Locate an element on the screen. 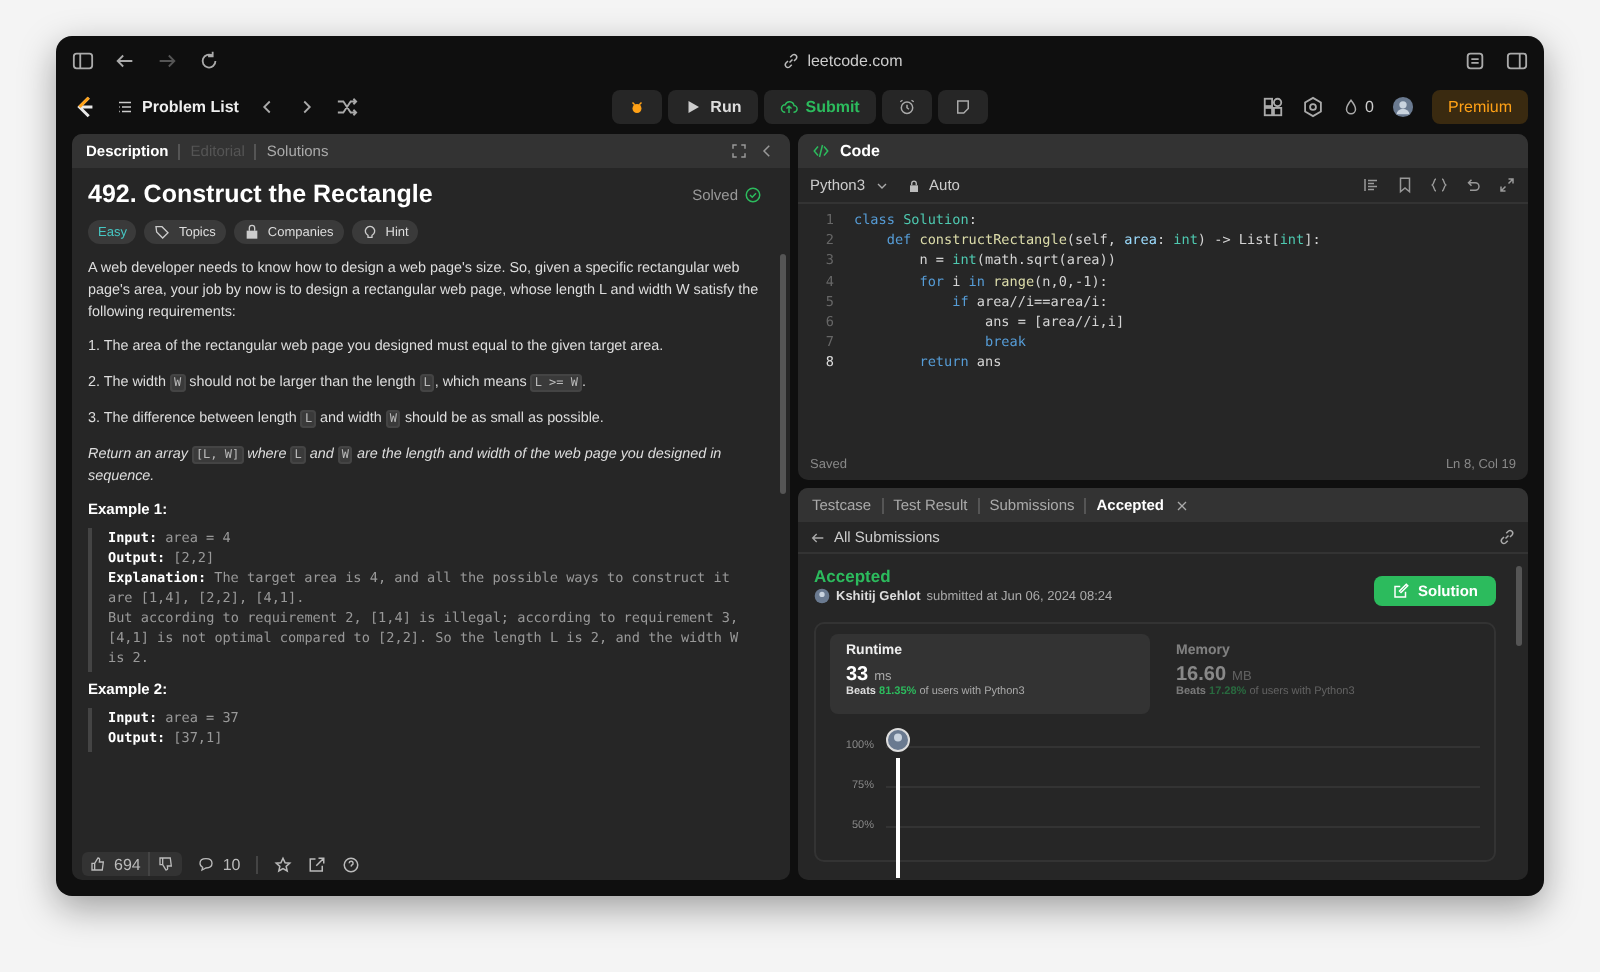  thumbs-up-icon is located at coordinates (98, 864).